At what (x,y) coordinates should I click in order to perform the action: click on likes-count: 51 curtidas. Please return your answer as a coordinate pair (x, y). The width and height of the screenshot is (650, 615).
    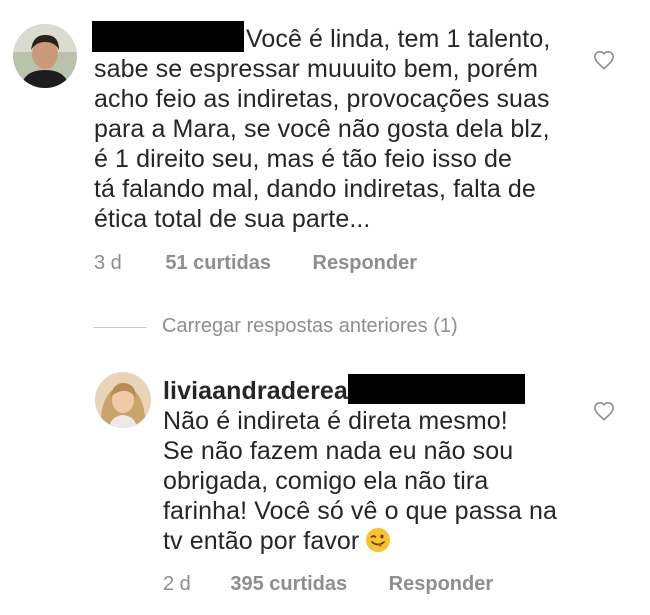
    Looking at the image, I should click on (218, 263).